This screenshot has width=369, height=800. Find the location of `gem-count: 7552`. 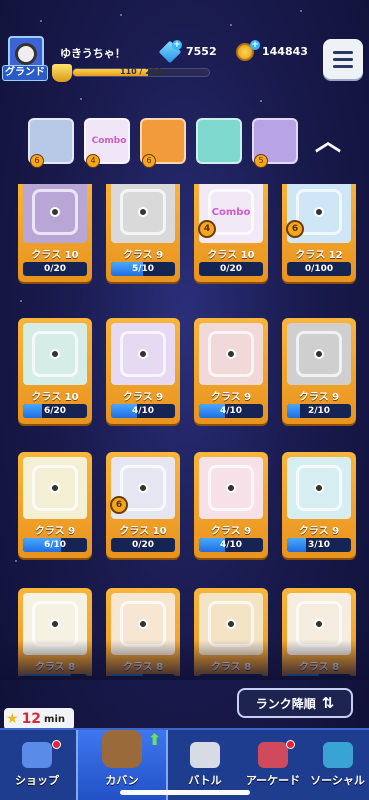

gem-count: 7552 is located at coordinates (201, 51).